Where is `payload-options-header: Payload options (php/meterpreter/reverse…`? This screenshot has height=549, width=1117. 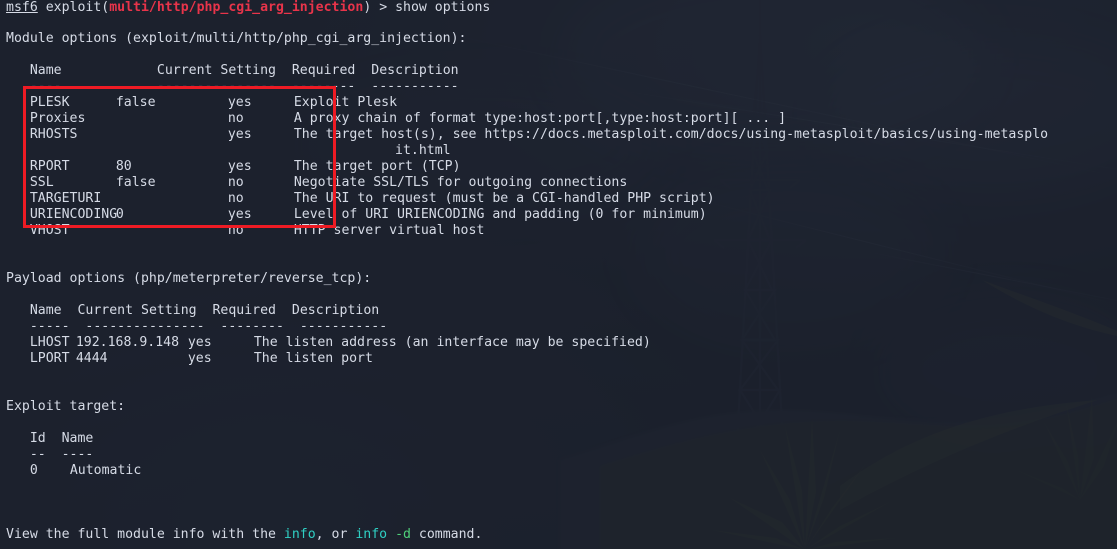
payload-options-header: Payload options (php/meterpreter/reverse… is located at coordinates (189, 278).